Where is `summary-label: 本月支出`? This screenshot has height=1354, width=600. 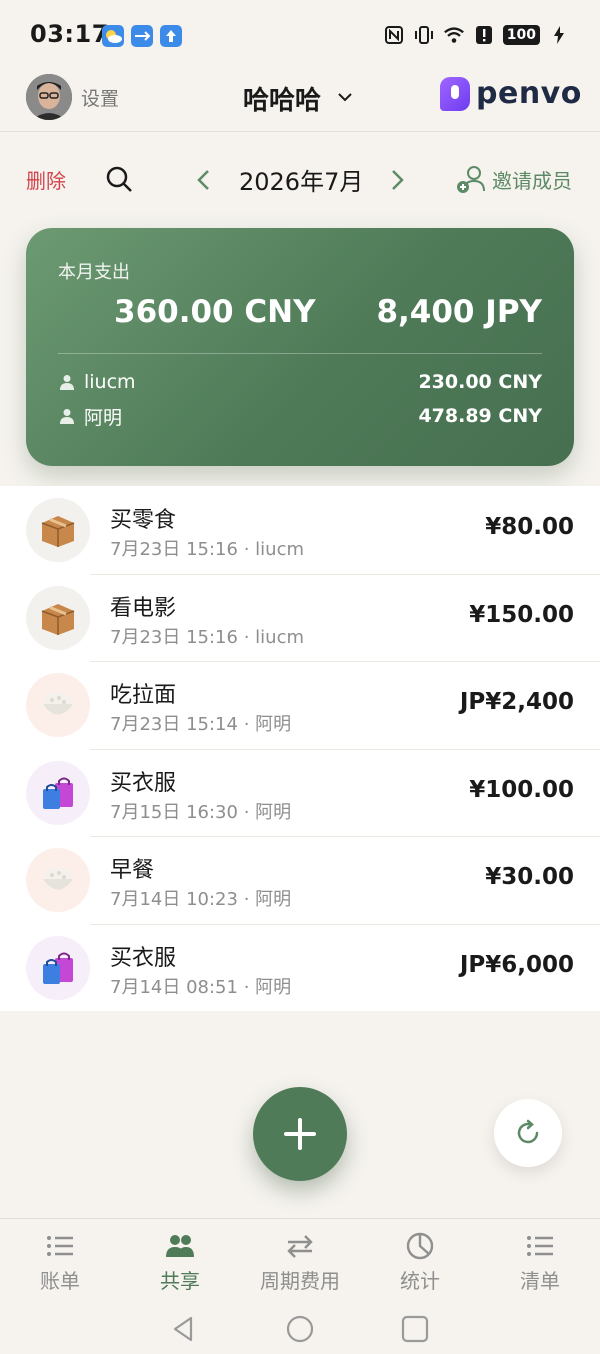
summary-label: 本月支出 is located at coordinates (94, 272).